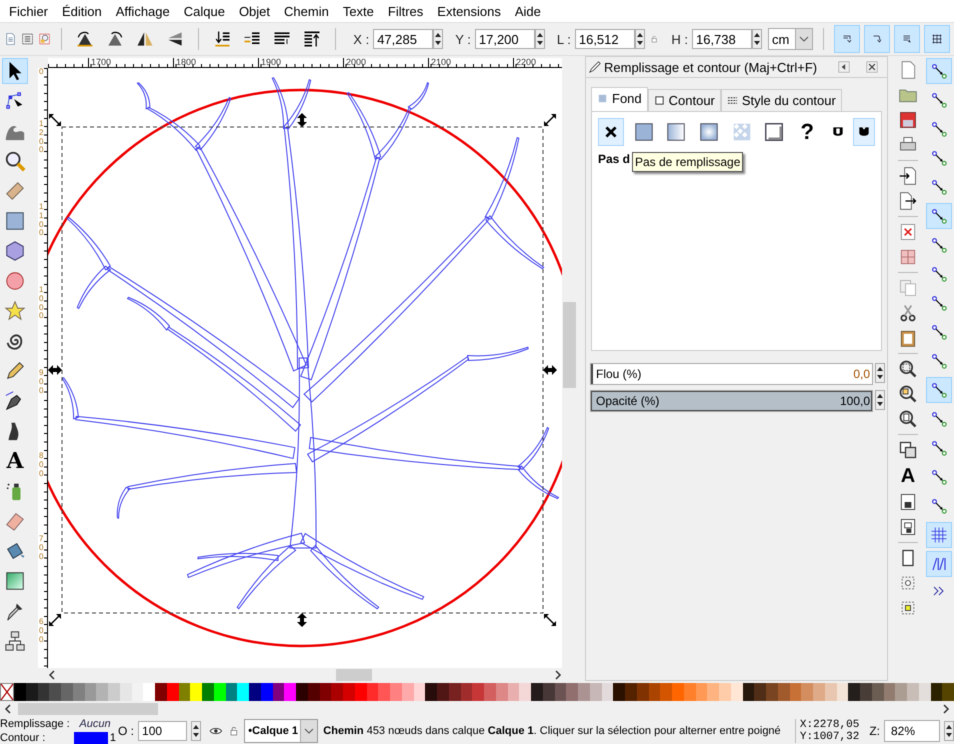  Describe the element at coordinates (255, 11) in the screenshot. I see `menu-item: Objet` at that location.